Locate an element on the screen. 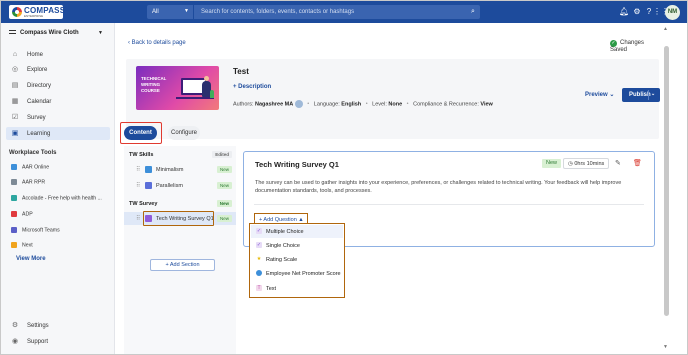  highlight-box is located at coordinates (178, 218).